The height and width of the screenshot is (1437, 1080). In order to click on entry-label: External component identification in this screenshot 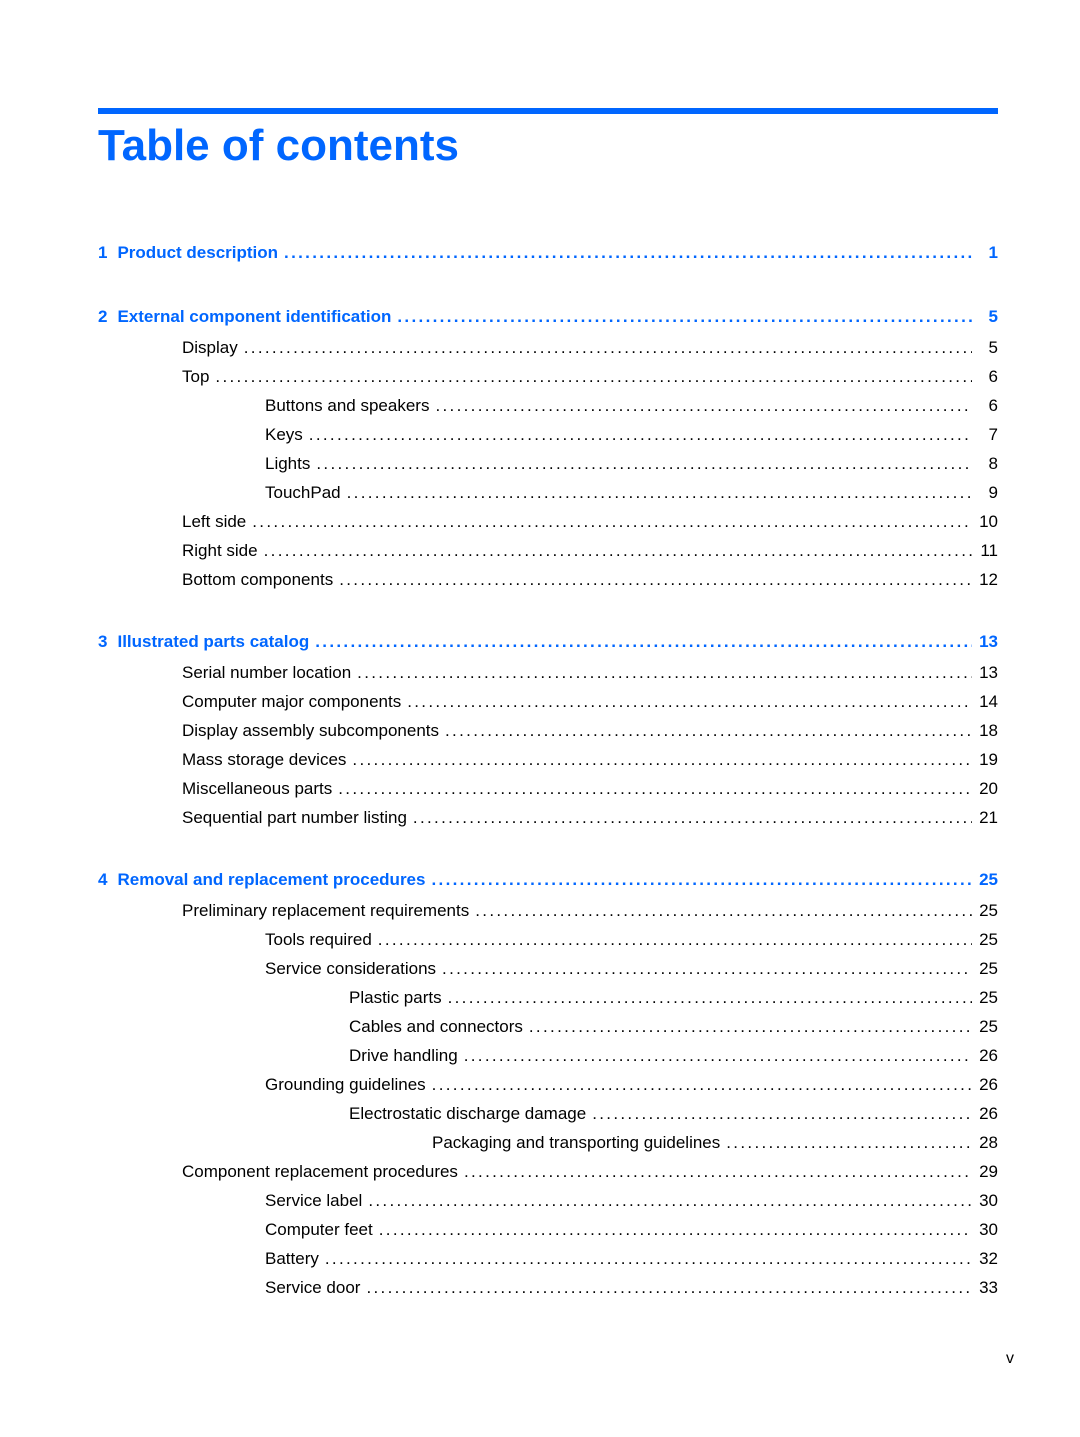, I will do `click(254, 316)`.